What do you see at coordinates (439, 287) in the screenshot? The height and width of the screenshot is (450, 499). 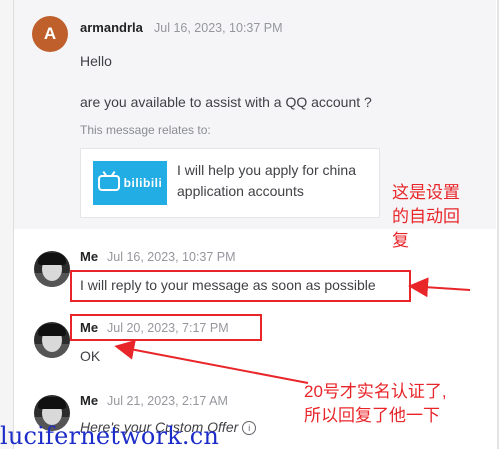 I see `arrow-to-auto-reply` at bounding box center [439, 287].